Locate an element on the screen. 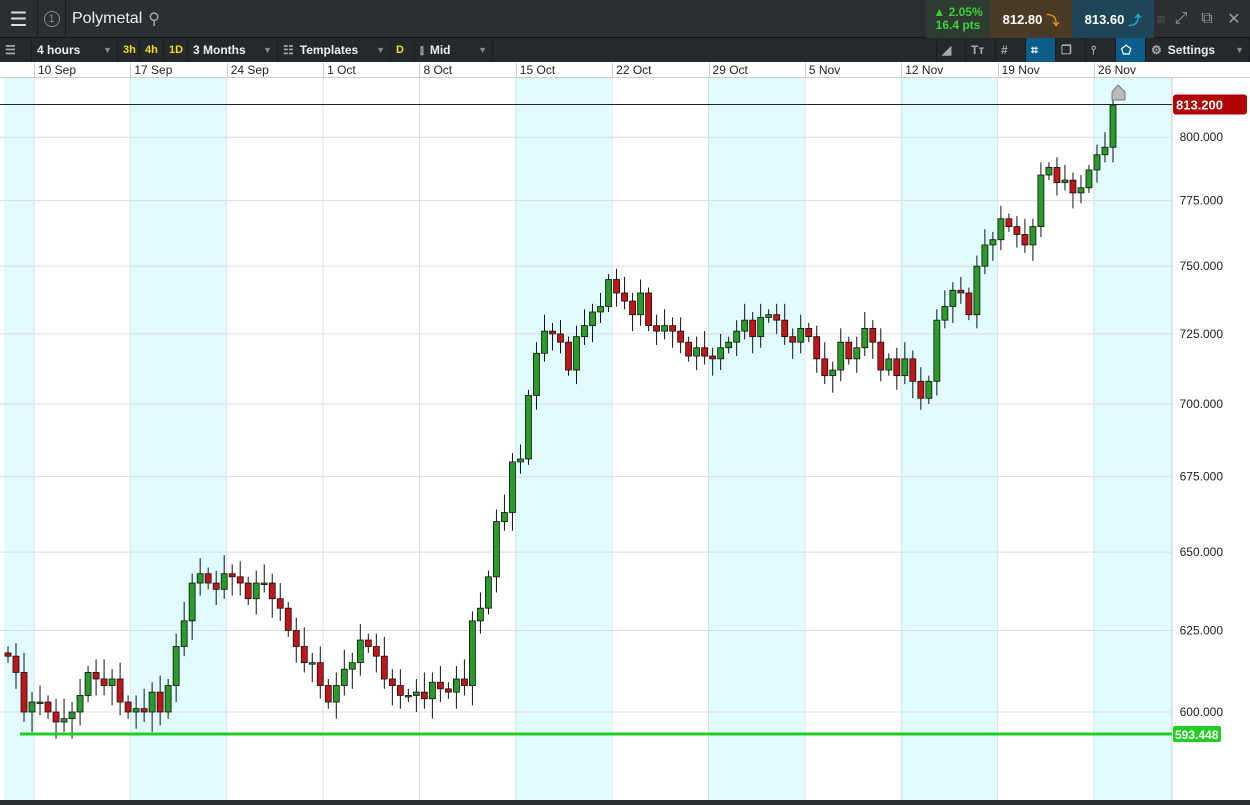 The image size is (1250, 805). arrow-up-icon: ⤴ is located at coordinates (1135, 20).